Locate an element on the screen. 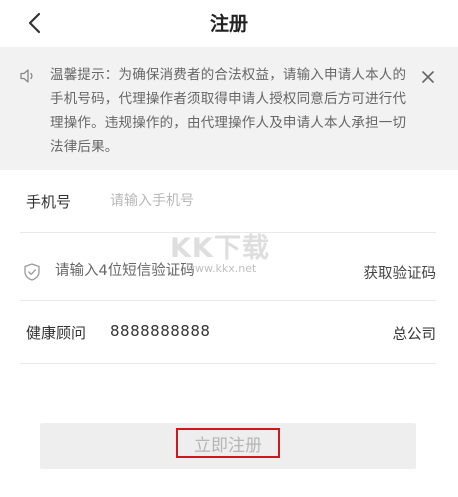  register-button: 立即注册 is located at coordinates (228, 446).